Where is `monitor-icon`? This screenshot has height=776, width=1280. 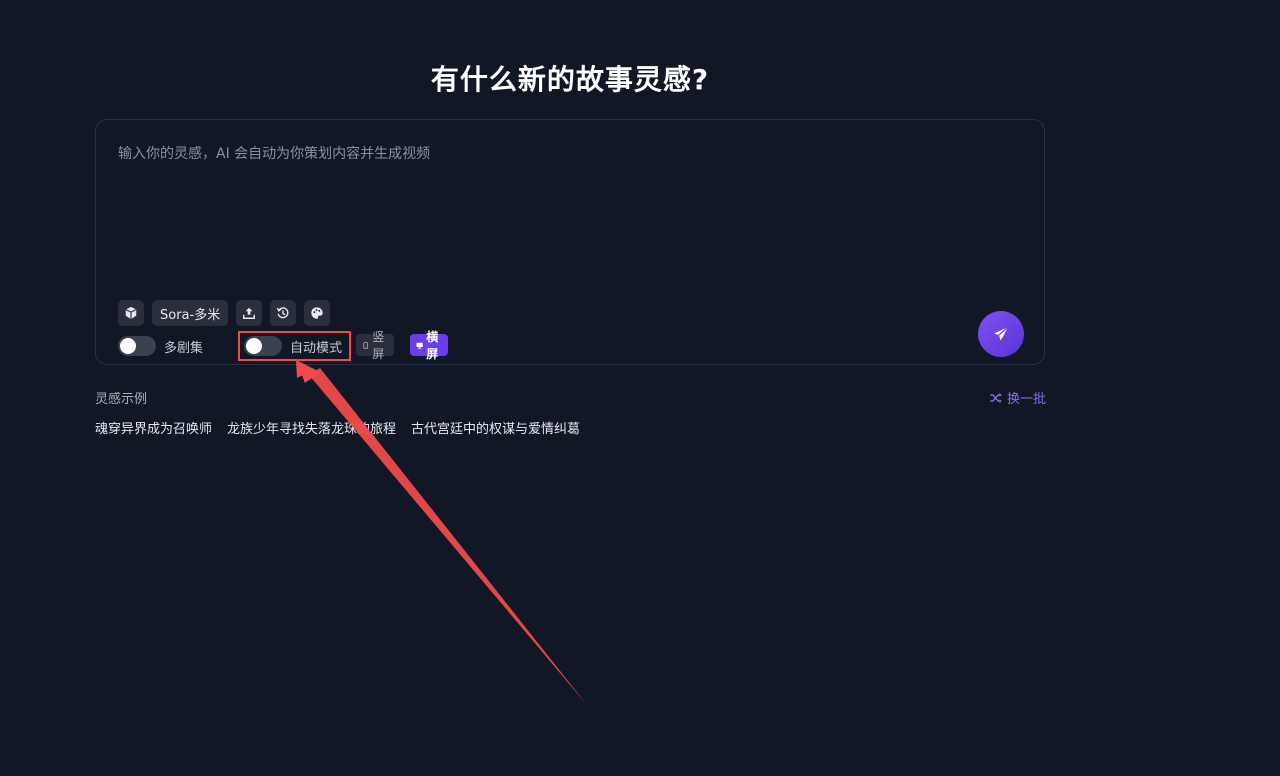 monitor-icon is located at coordinates (419, 345).